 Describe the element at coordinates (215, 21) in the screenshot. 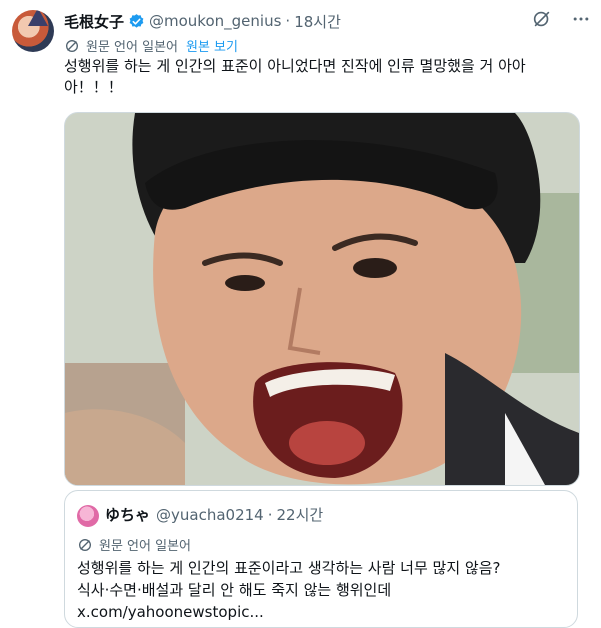

I see `author-handle: @moukon_genius` at that location.